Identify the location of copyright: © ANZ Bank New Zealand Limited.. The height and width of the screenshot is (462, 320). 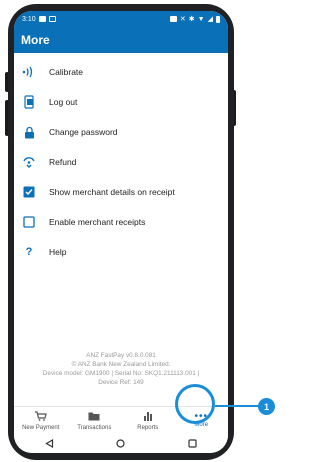
(121, 364).